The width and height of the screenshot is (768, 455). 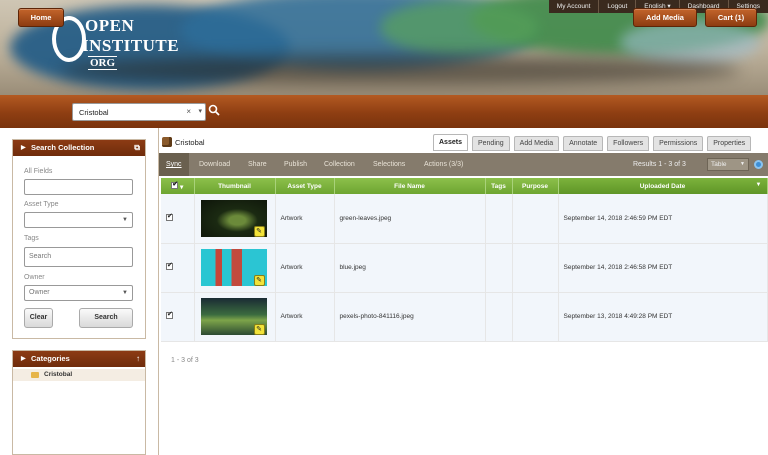 I want to click on tags-label: Tags, so click(x=31, y=238).